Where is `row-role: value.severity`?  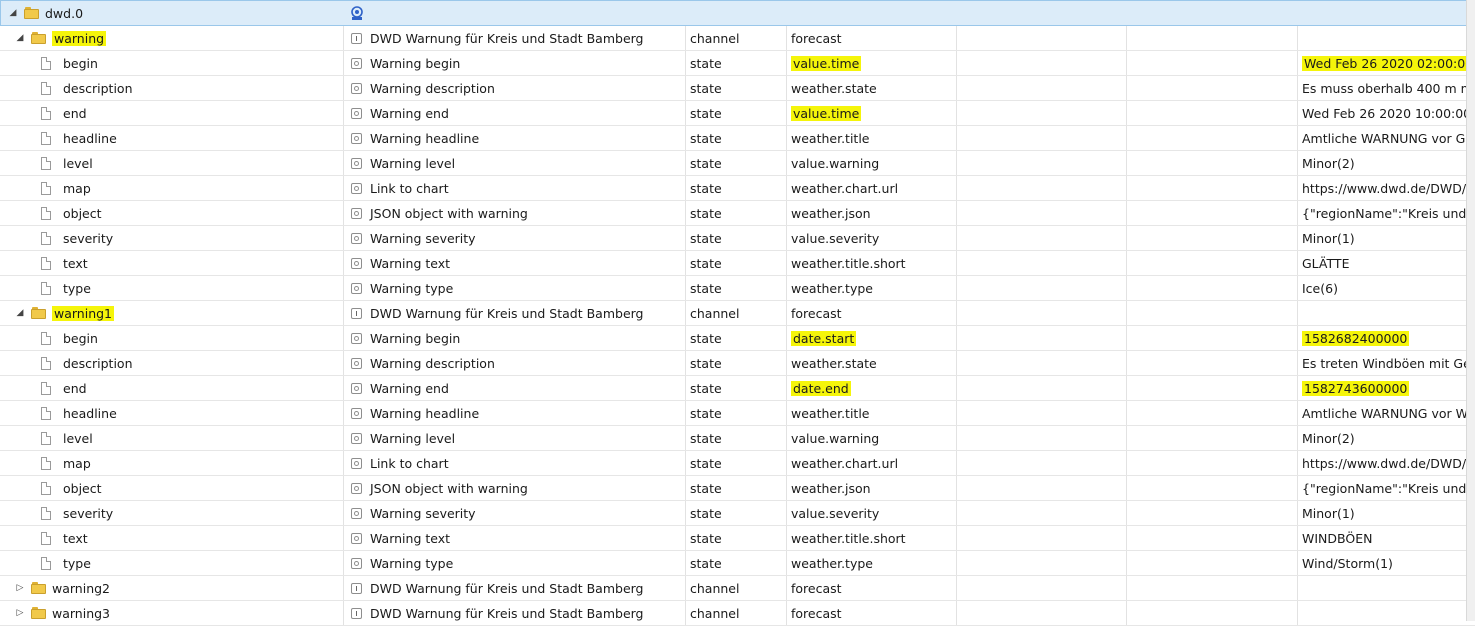 row-role: value.severity is located at coordinates (835, 513).